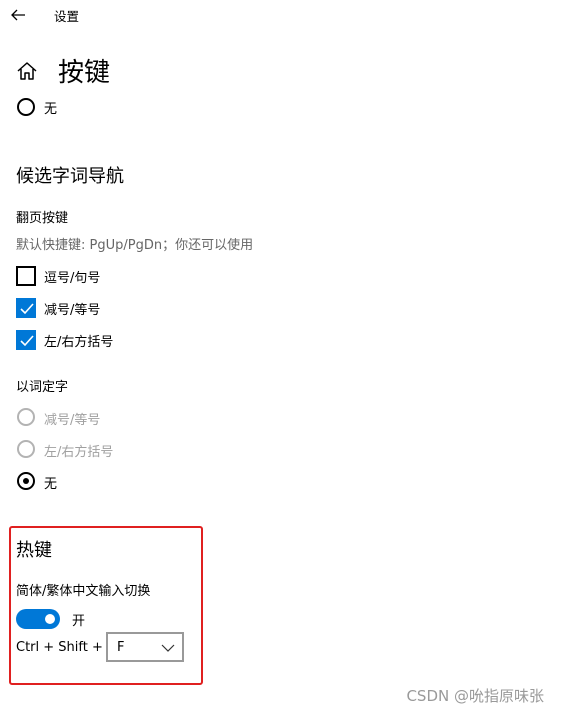 The image size is (562, 715). I want to click on radio-none, so click(26, 481).